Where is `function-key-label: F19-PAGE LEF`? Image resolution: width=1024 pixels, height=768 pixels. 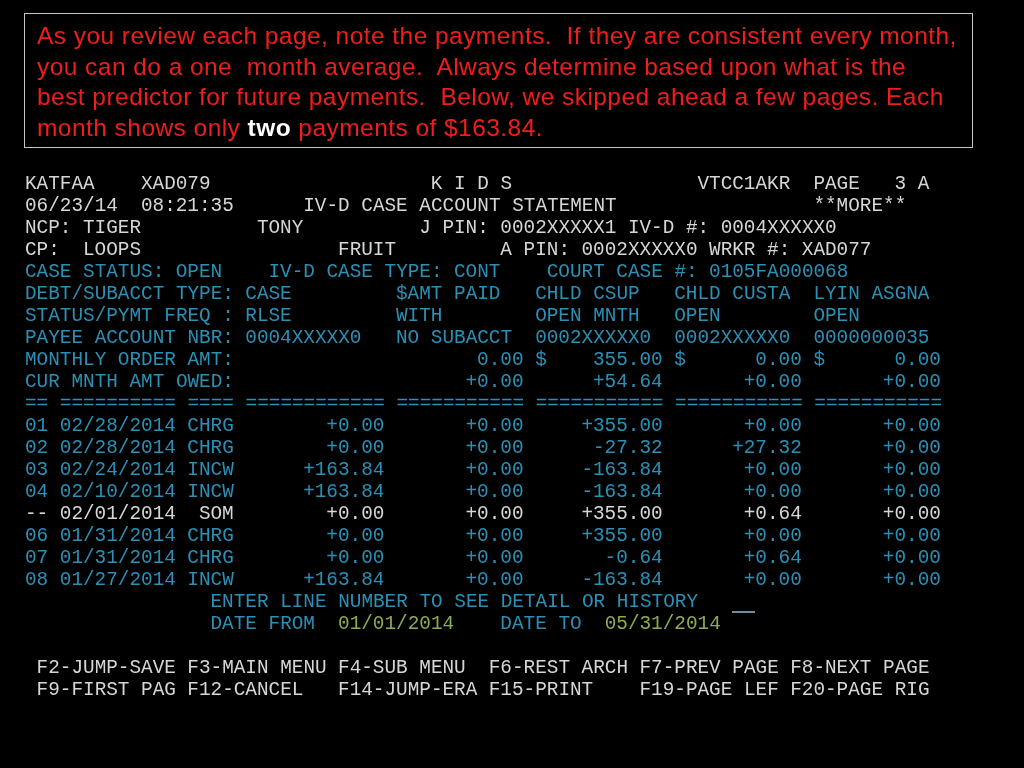 function-key-label: F19-PAGE LEF is located at coordinates (709, 690).